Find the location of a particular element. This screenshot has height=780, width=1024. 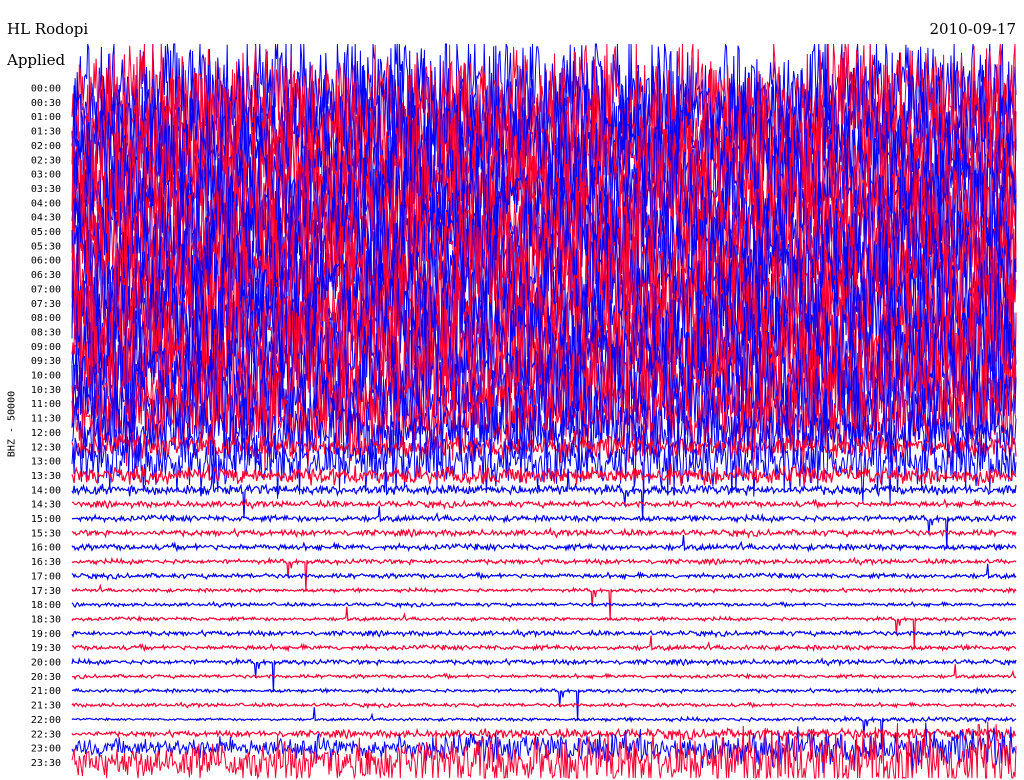

trace-row-2030 is located at coordinates (544, 672).